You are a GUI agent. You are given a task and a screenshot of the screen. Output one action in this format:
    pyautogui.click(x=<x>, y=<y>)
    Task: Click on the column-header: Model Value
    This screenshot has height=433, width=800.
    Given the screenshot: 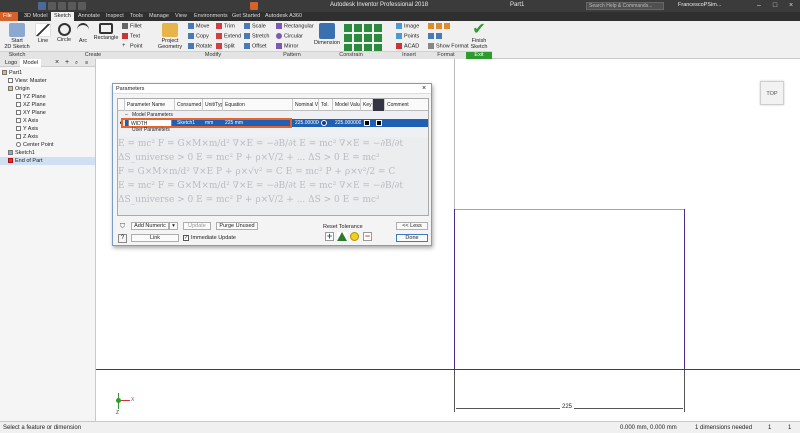 What is the action you would take?
    pyautogui.click(x=347, y=105)
    